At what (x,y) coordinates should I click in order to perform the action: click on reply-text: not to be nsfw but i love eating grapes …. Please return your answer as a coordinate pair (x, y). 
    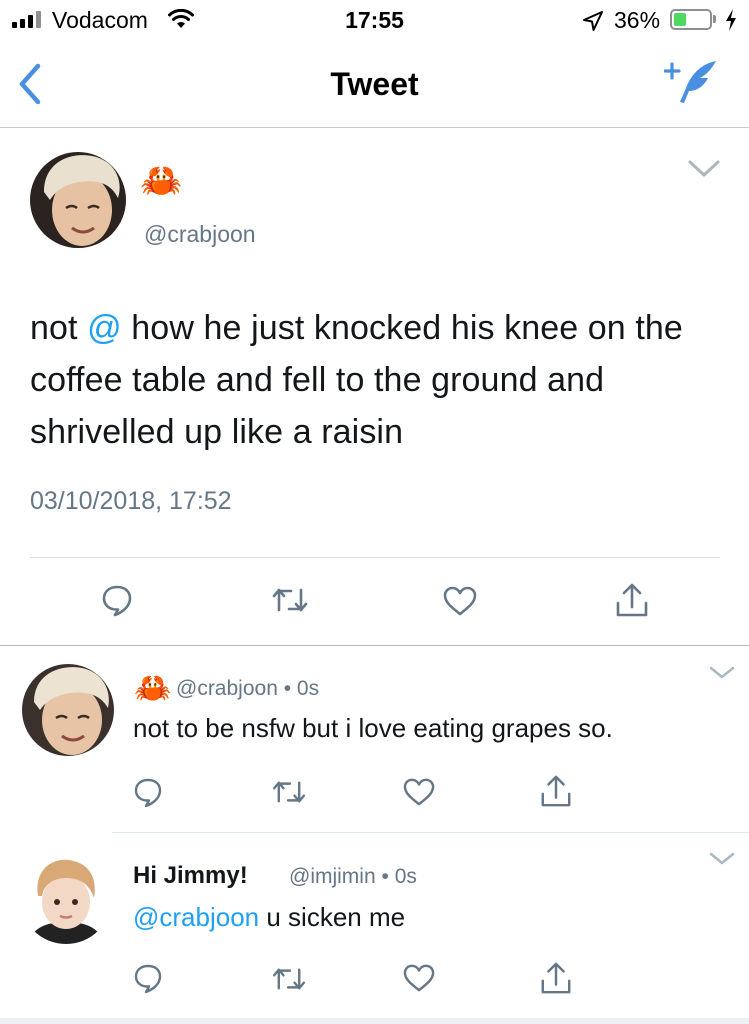
    Looking at the image, I should click on (373, 728).